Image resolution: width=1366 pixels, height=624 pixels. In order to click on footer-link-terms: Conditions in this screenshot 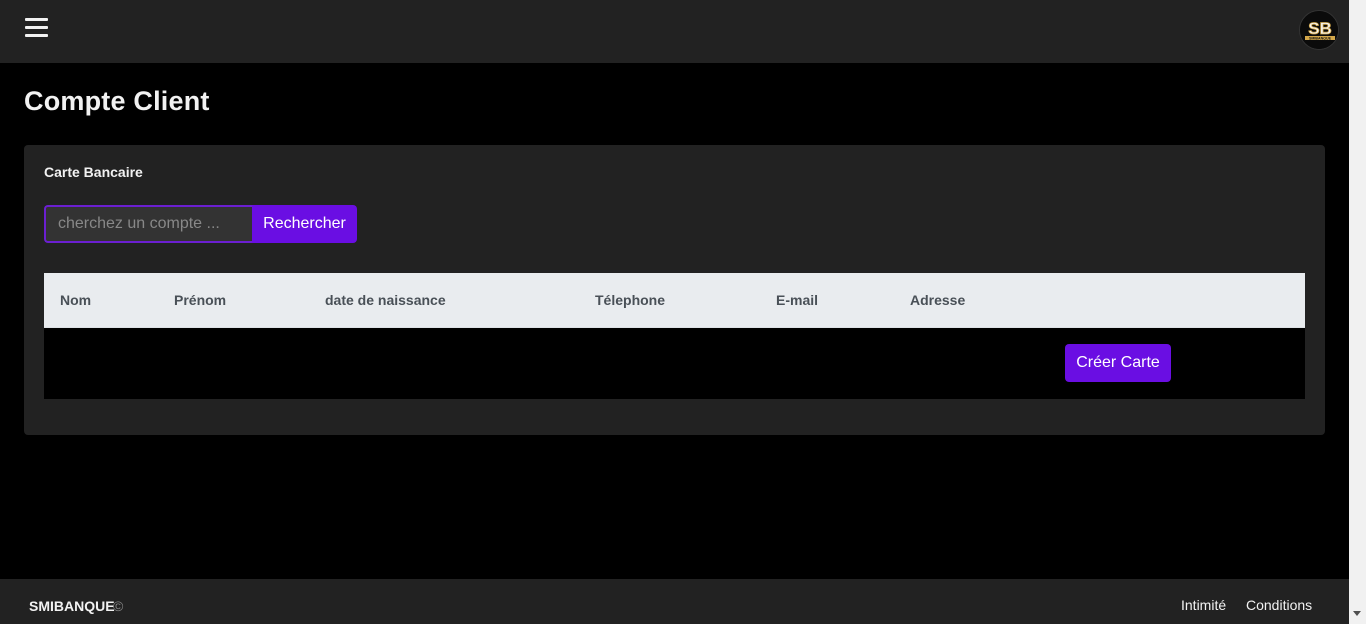, I will do `click(1279, 605)`.